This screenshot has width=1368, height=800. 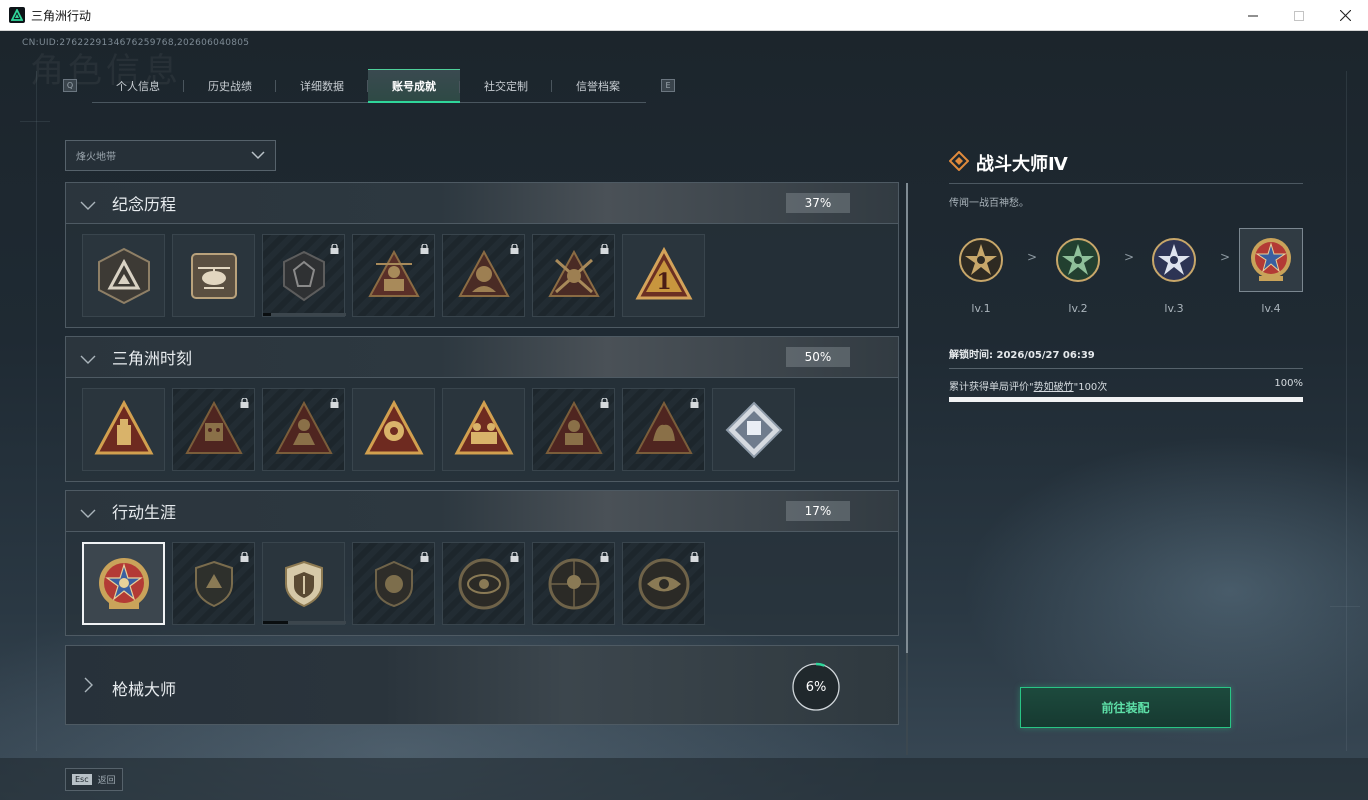 What do you see at coordinates (438, 429) in the screenshot?
I see `badge-grid` at bounding box center [438, 429].